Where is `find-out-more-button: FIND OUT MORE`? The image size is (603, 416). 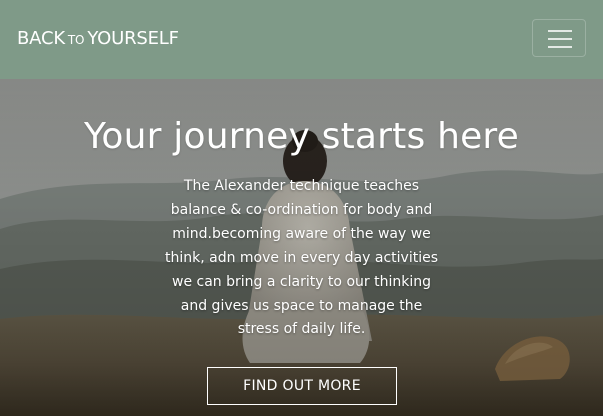
find-out-more-button: FIND OUT MORE is located at coordinates (302, 386).